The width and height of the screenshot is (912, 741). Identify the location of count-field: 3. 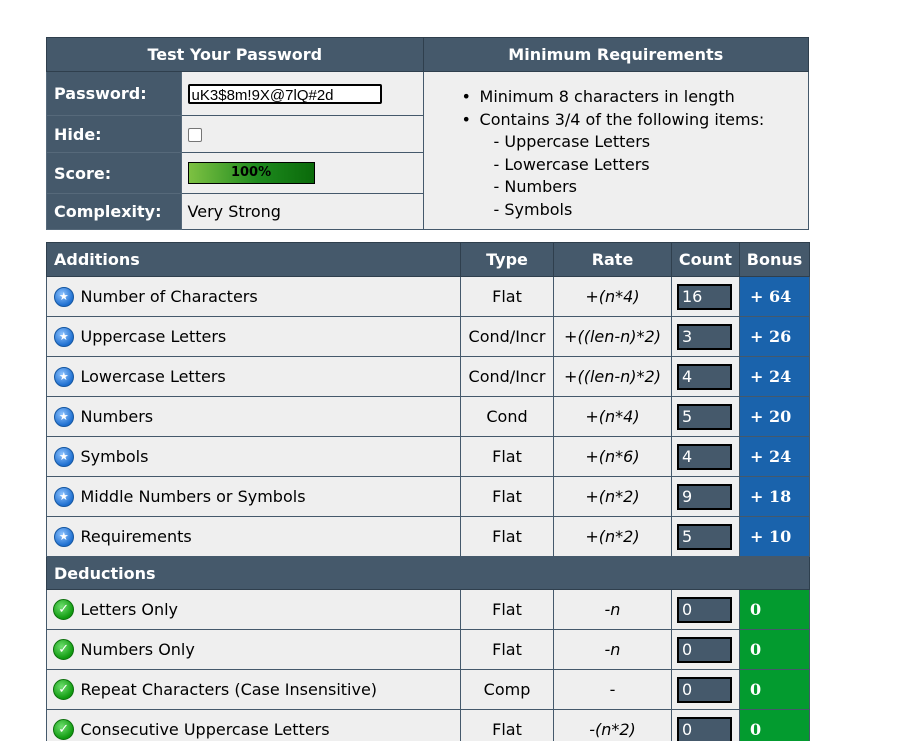
(704, 336).